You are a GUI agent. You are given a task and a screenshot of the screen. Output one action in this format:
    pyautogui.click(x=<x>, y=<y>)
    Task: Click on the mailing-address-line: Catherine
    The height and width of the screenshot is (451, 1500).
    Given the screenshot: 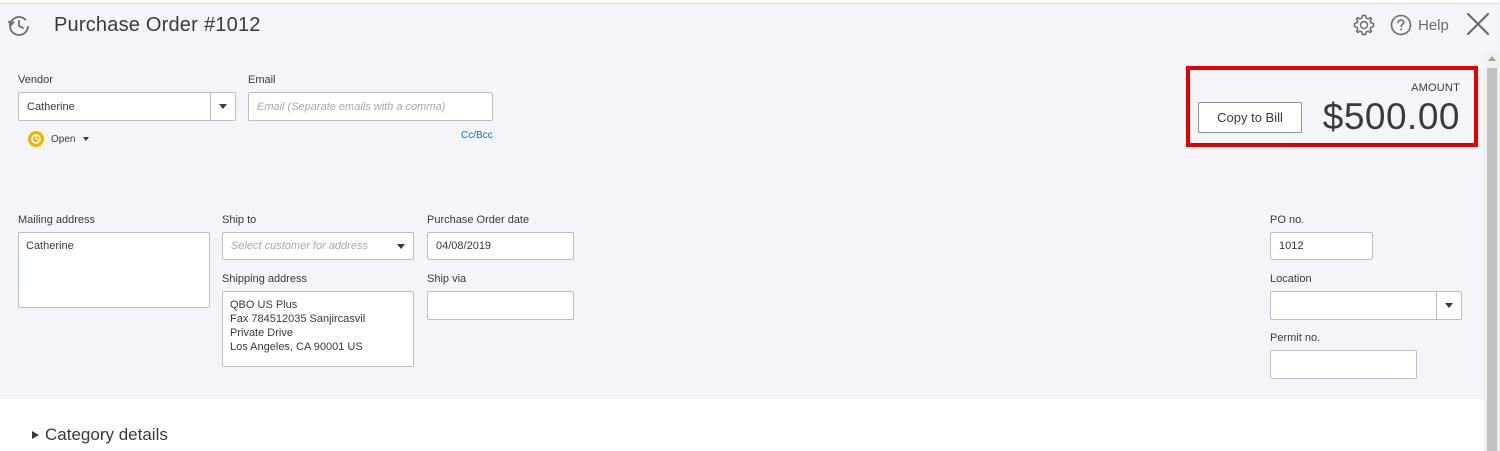 What is the action you would take?
    pyautogui.click(x=50, y=246)
    